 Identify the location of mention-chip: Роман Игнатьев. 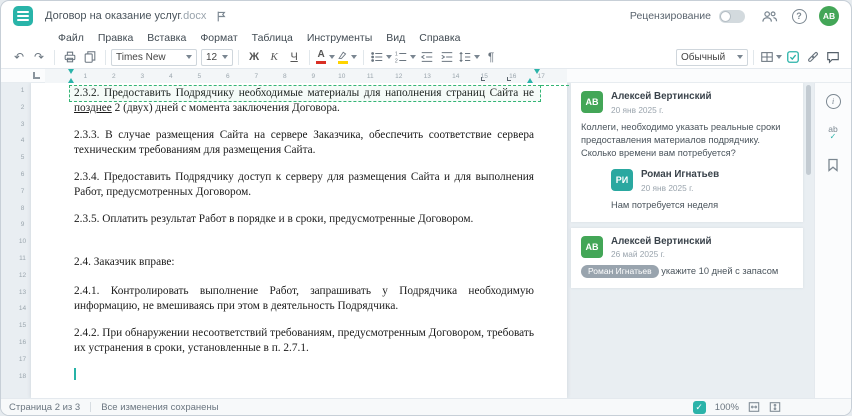
(620, 272).